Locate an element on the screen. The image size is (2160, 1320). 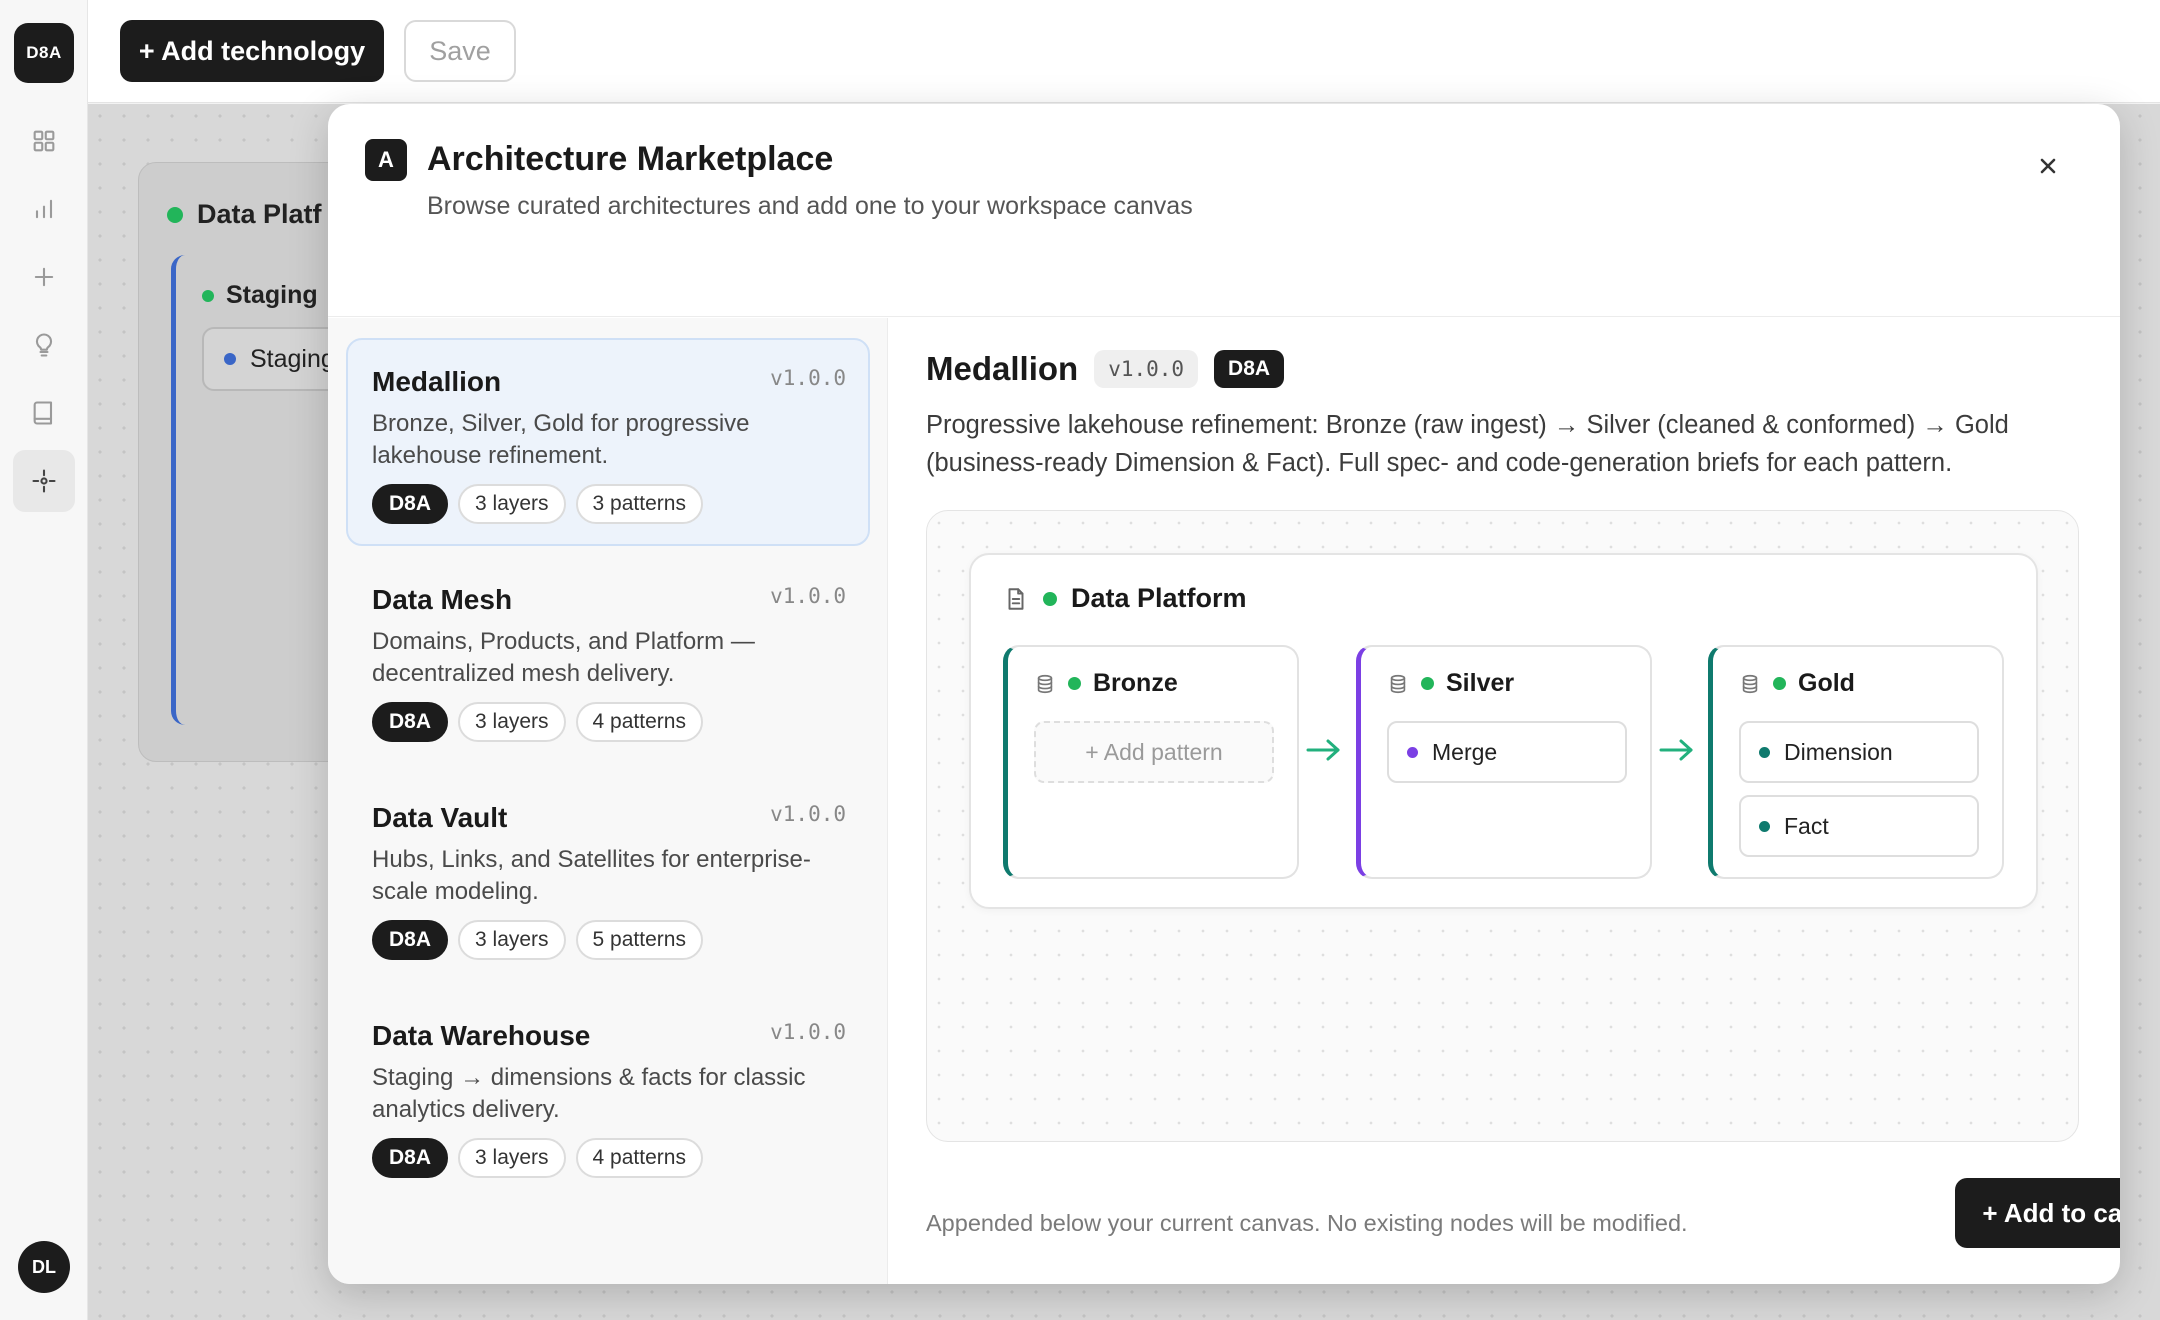
save-button: Save is located at coordinates (460, 51).